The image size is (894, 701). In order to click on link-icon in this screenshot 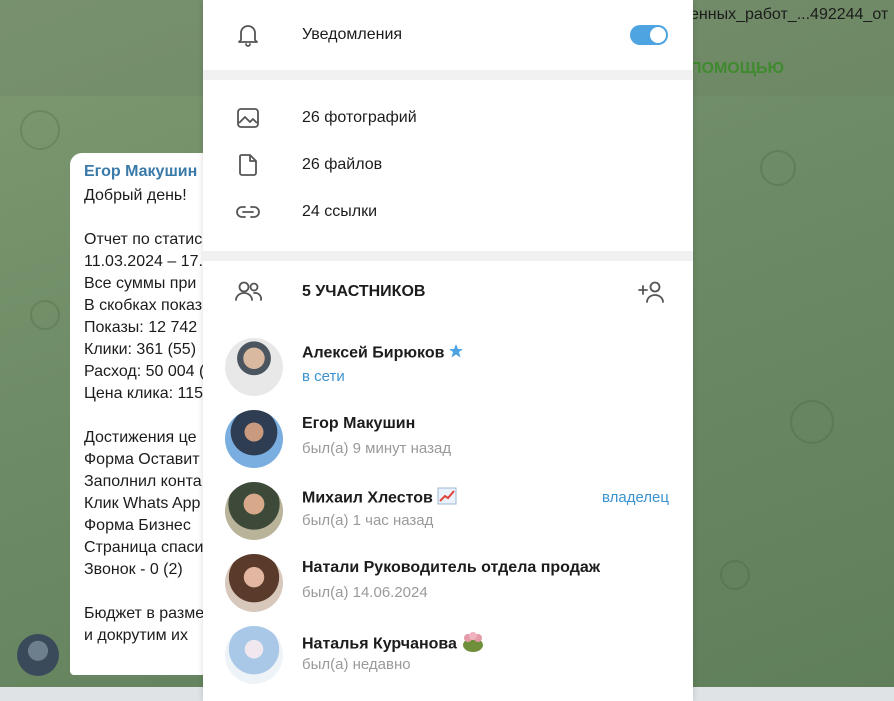, I will do `click(248, 212)`.